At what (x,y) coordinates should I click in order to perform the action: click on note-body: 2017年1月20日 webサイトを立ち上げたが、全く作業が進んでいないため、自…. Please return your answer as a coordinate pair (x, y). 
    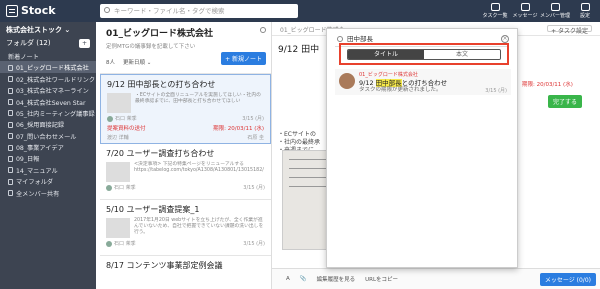
    Looking at the image, I should click on (185, 228).